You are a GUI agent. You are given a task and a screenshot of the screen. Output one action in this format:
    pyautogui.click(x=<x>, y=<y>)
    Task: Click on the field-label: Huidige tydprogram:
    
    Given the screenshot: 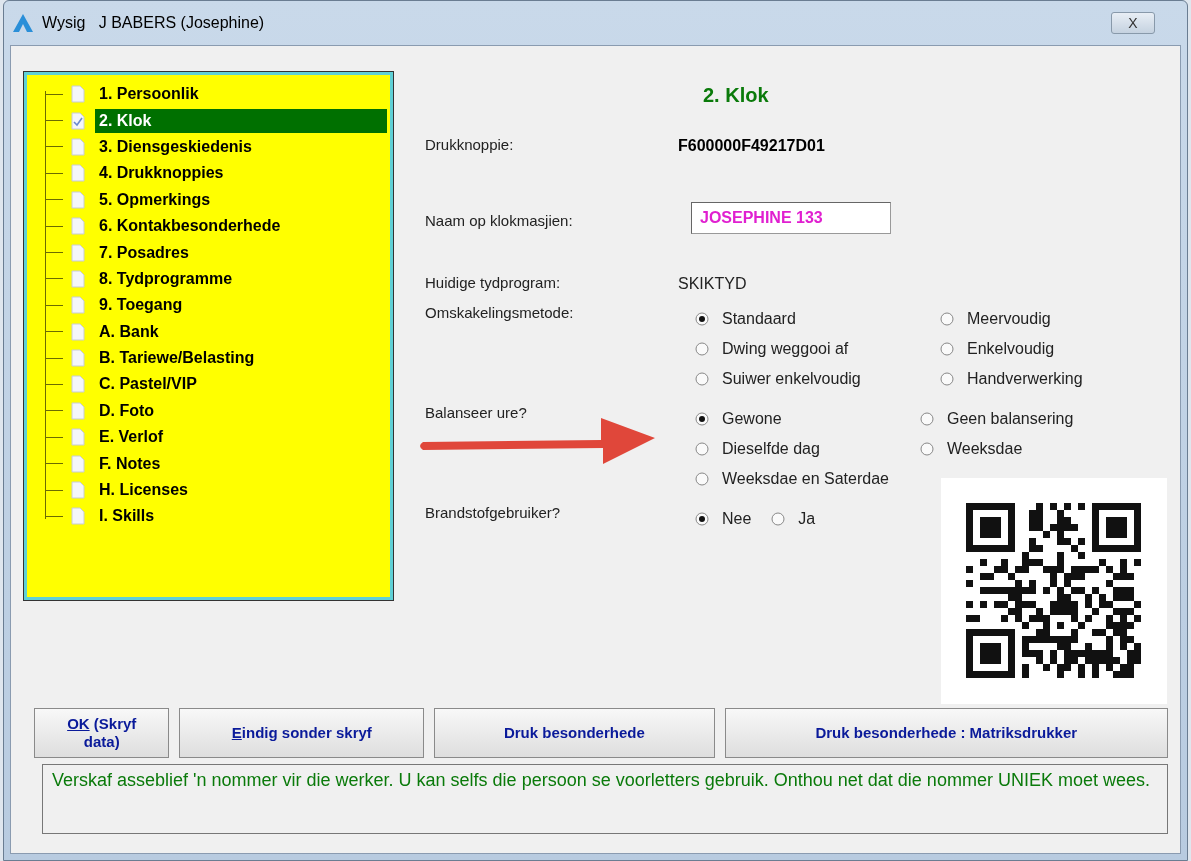 What is the action you would take?
    pyautogui.click(x=493, y=283)
    